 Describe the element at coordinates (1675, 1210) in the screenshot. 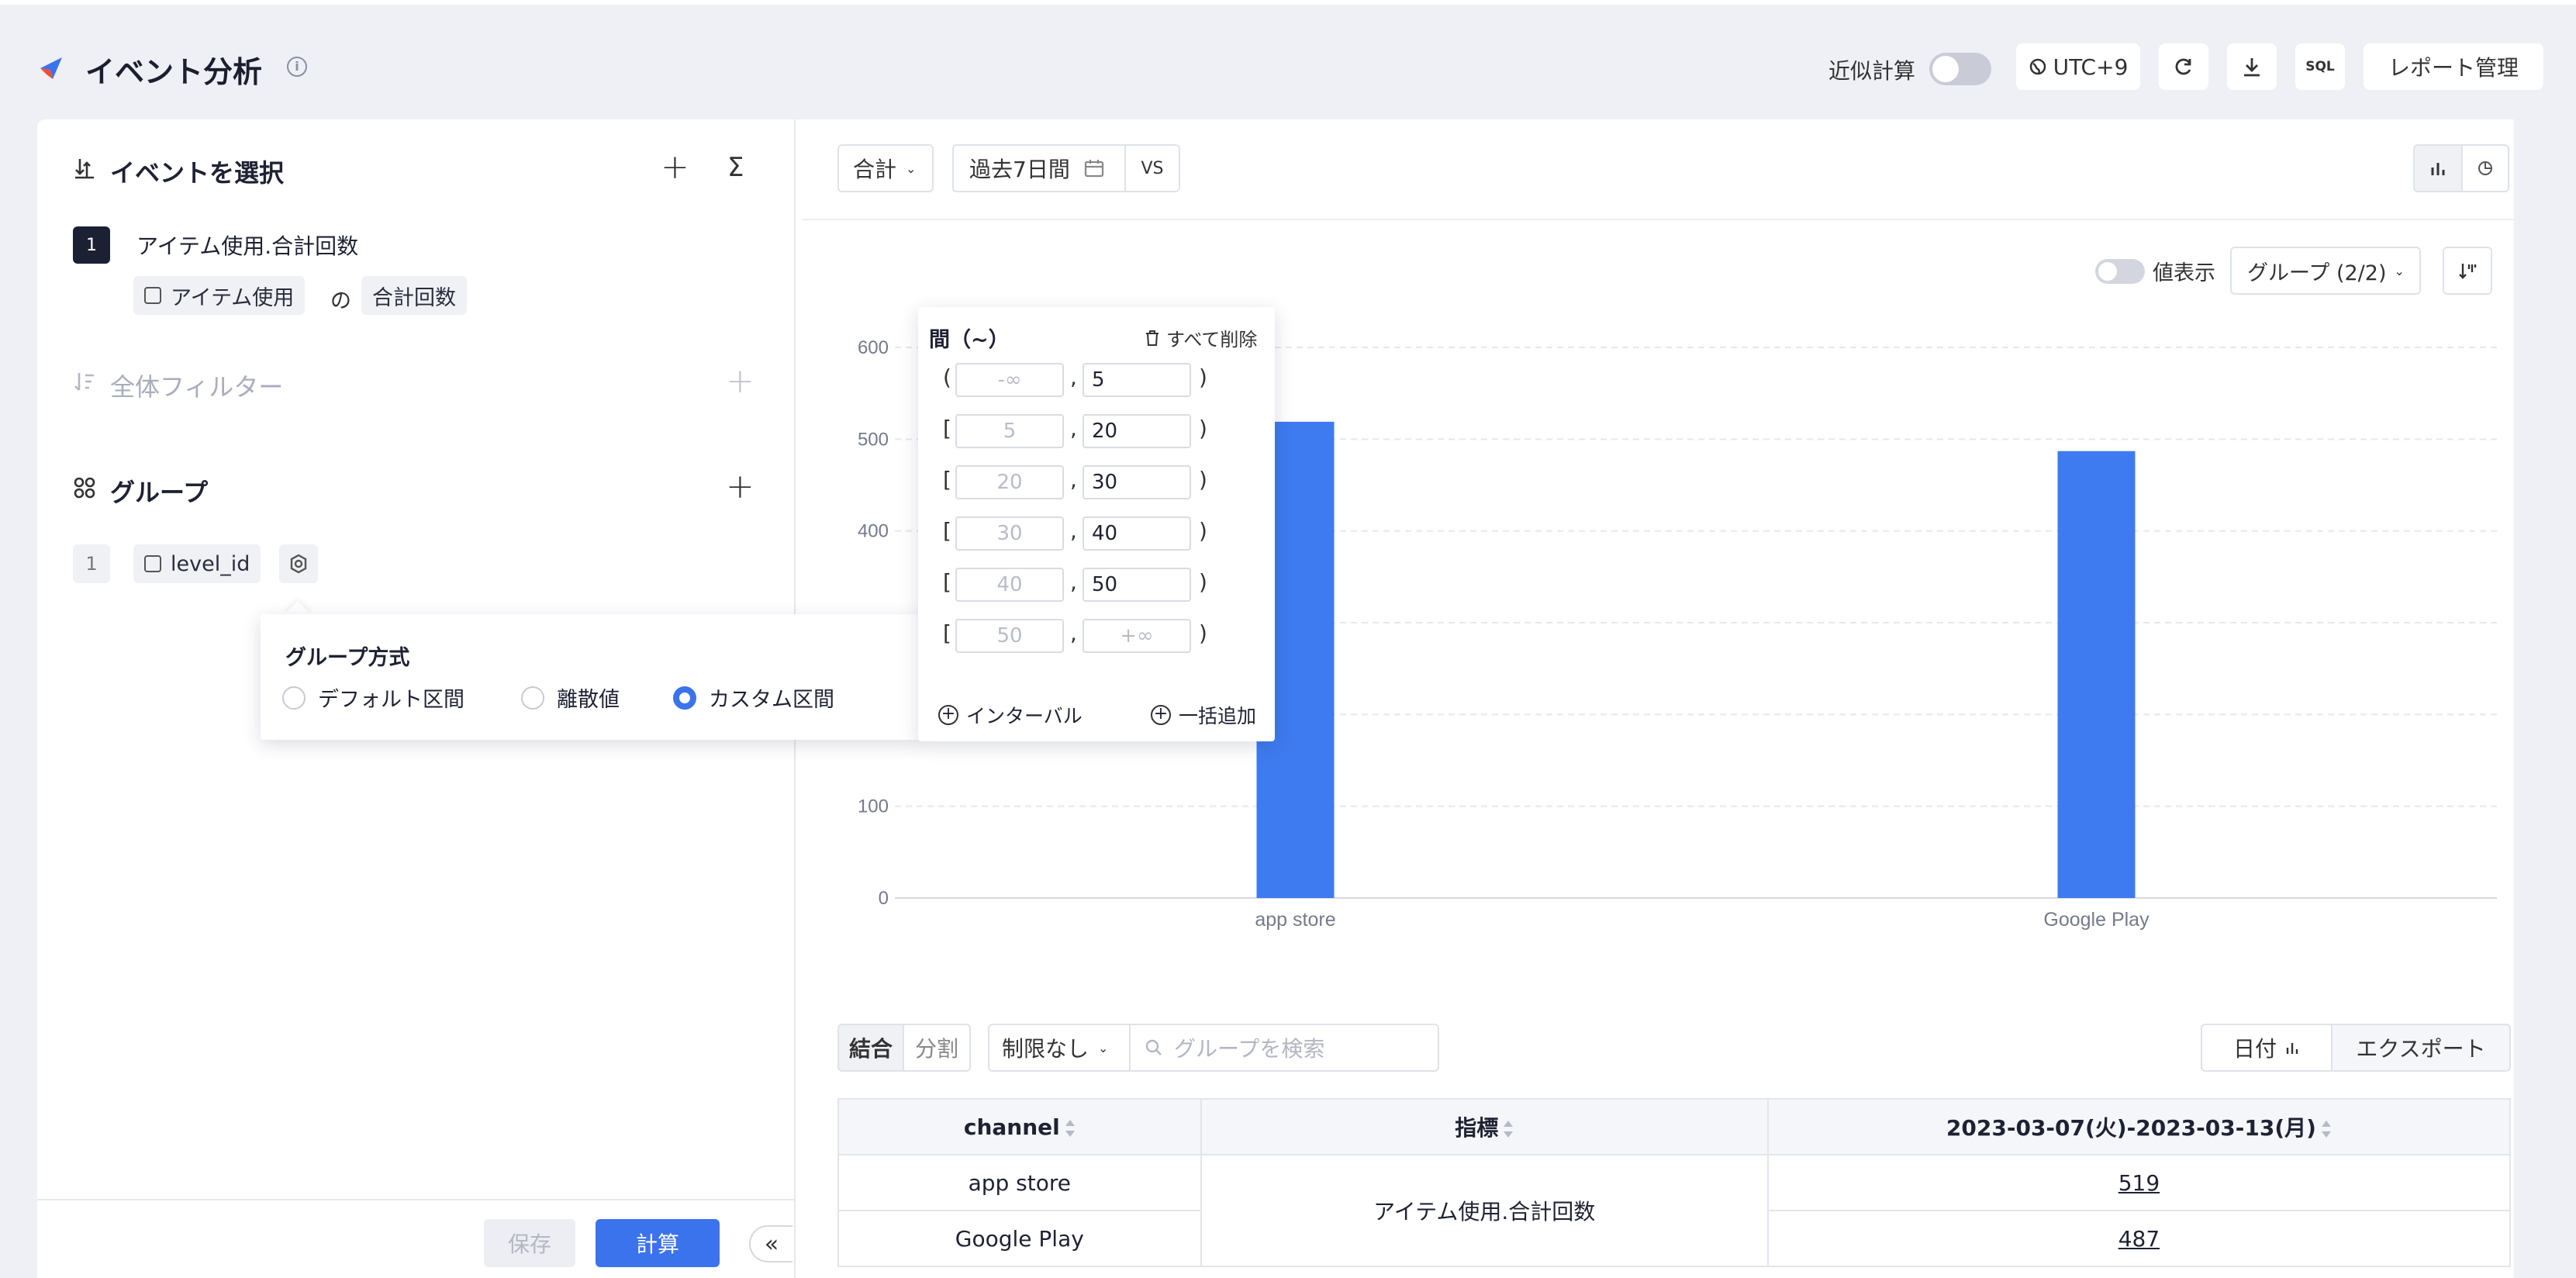

I see `table-row: app store アイテム使用.合計回数 519` at that location.